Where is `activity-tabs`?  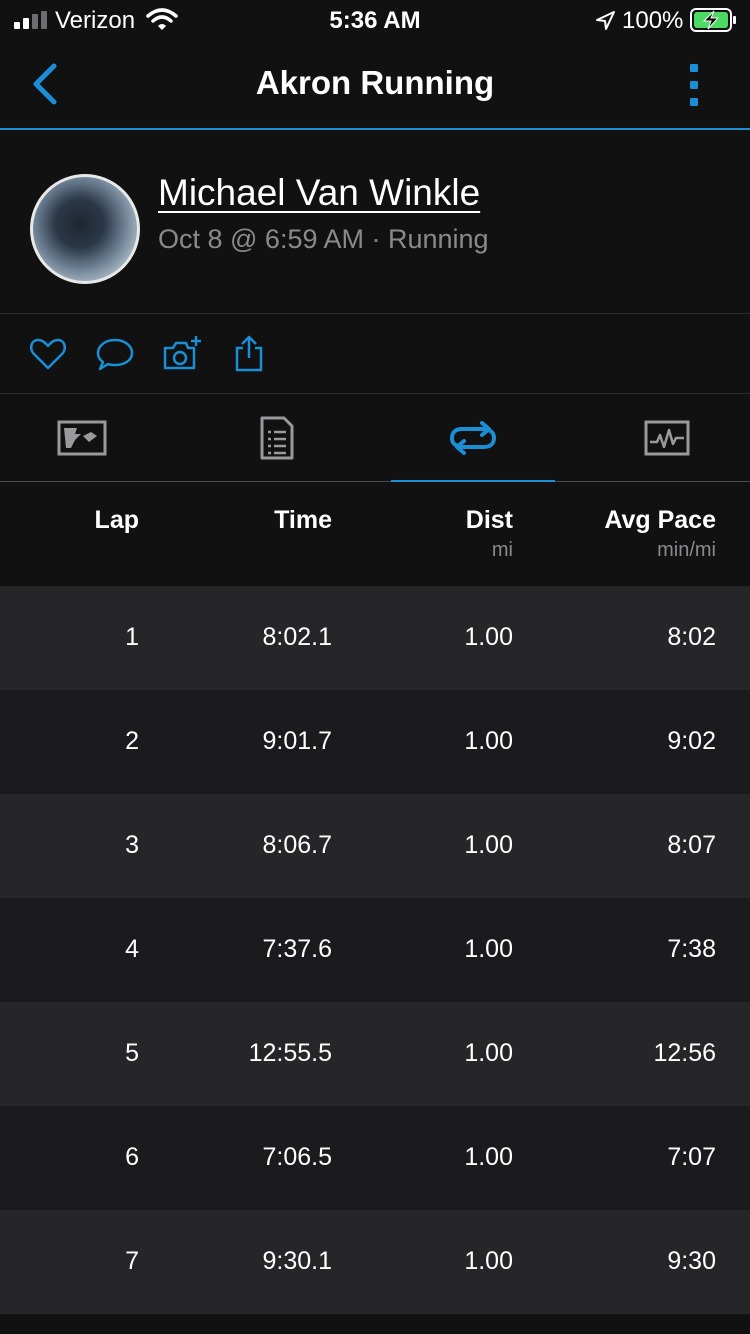
activity-tabs is located at coordinates (375, 438).